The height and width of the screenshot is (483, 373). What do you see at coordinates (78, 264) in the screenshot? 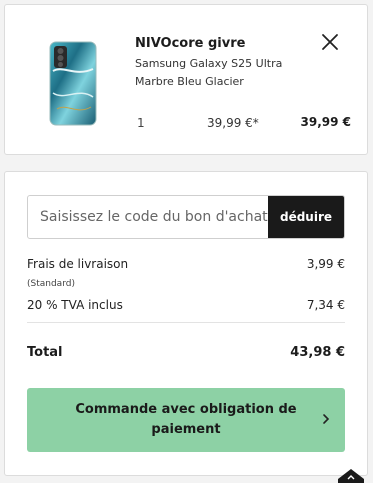
I see `shipping-label: Frais de livraison` at bounding box center [78, 264].